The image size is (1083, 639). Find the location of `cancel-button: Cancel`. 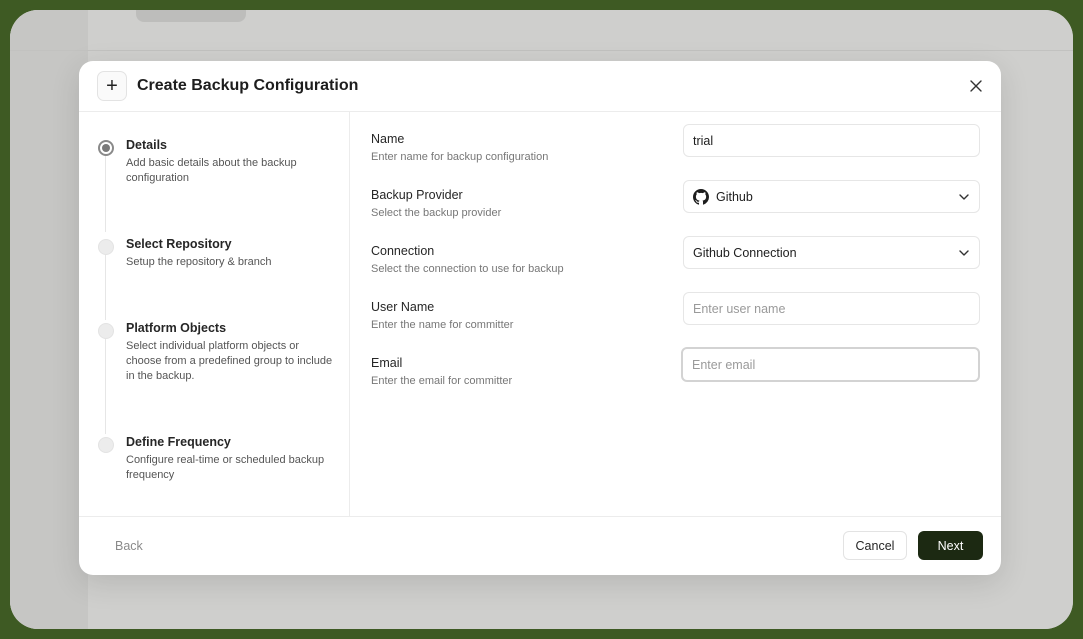

cancel-button: Cancel is located at coordinates (875, 545).